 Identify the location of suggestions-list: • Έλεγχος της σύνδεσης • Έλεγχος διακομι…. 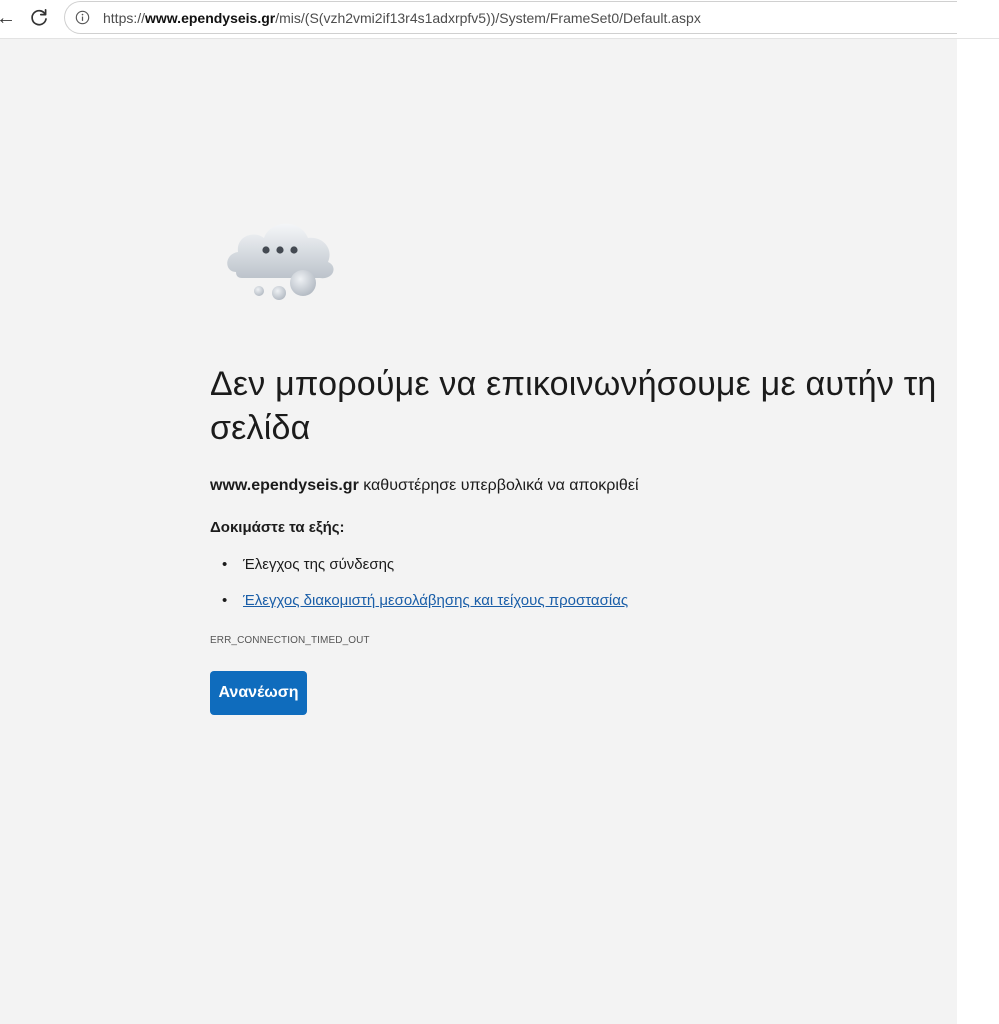
(425, 590).